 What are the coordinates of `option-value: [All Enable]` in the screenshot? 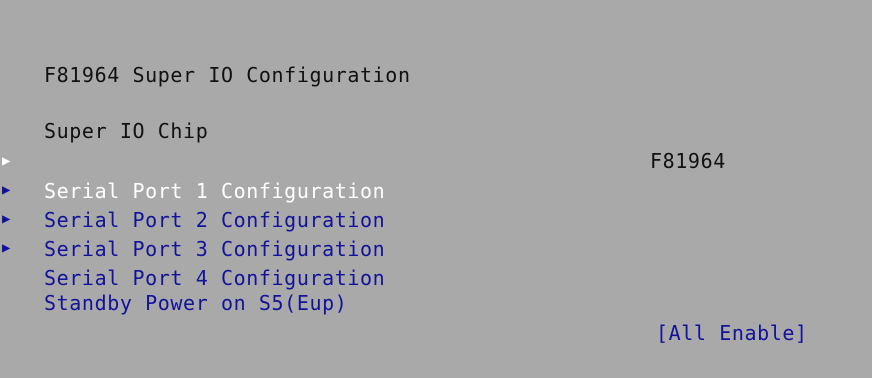 It's located at (732, 333).